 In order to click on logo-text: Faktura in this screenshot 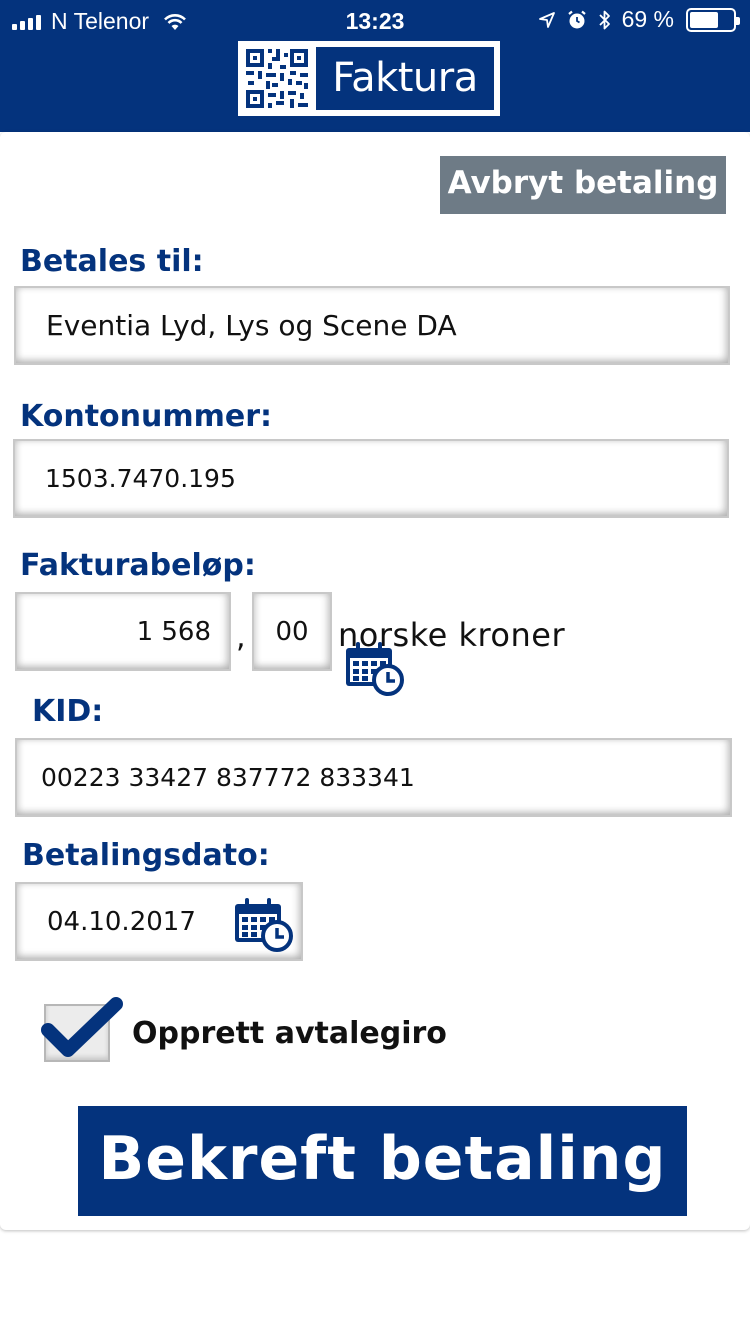, I will do `click(405, 78)`.